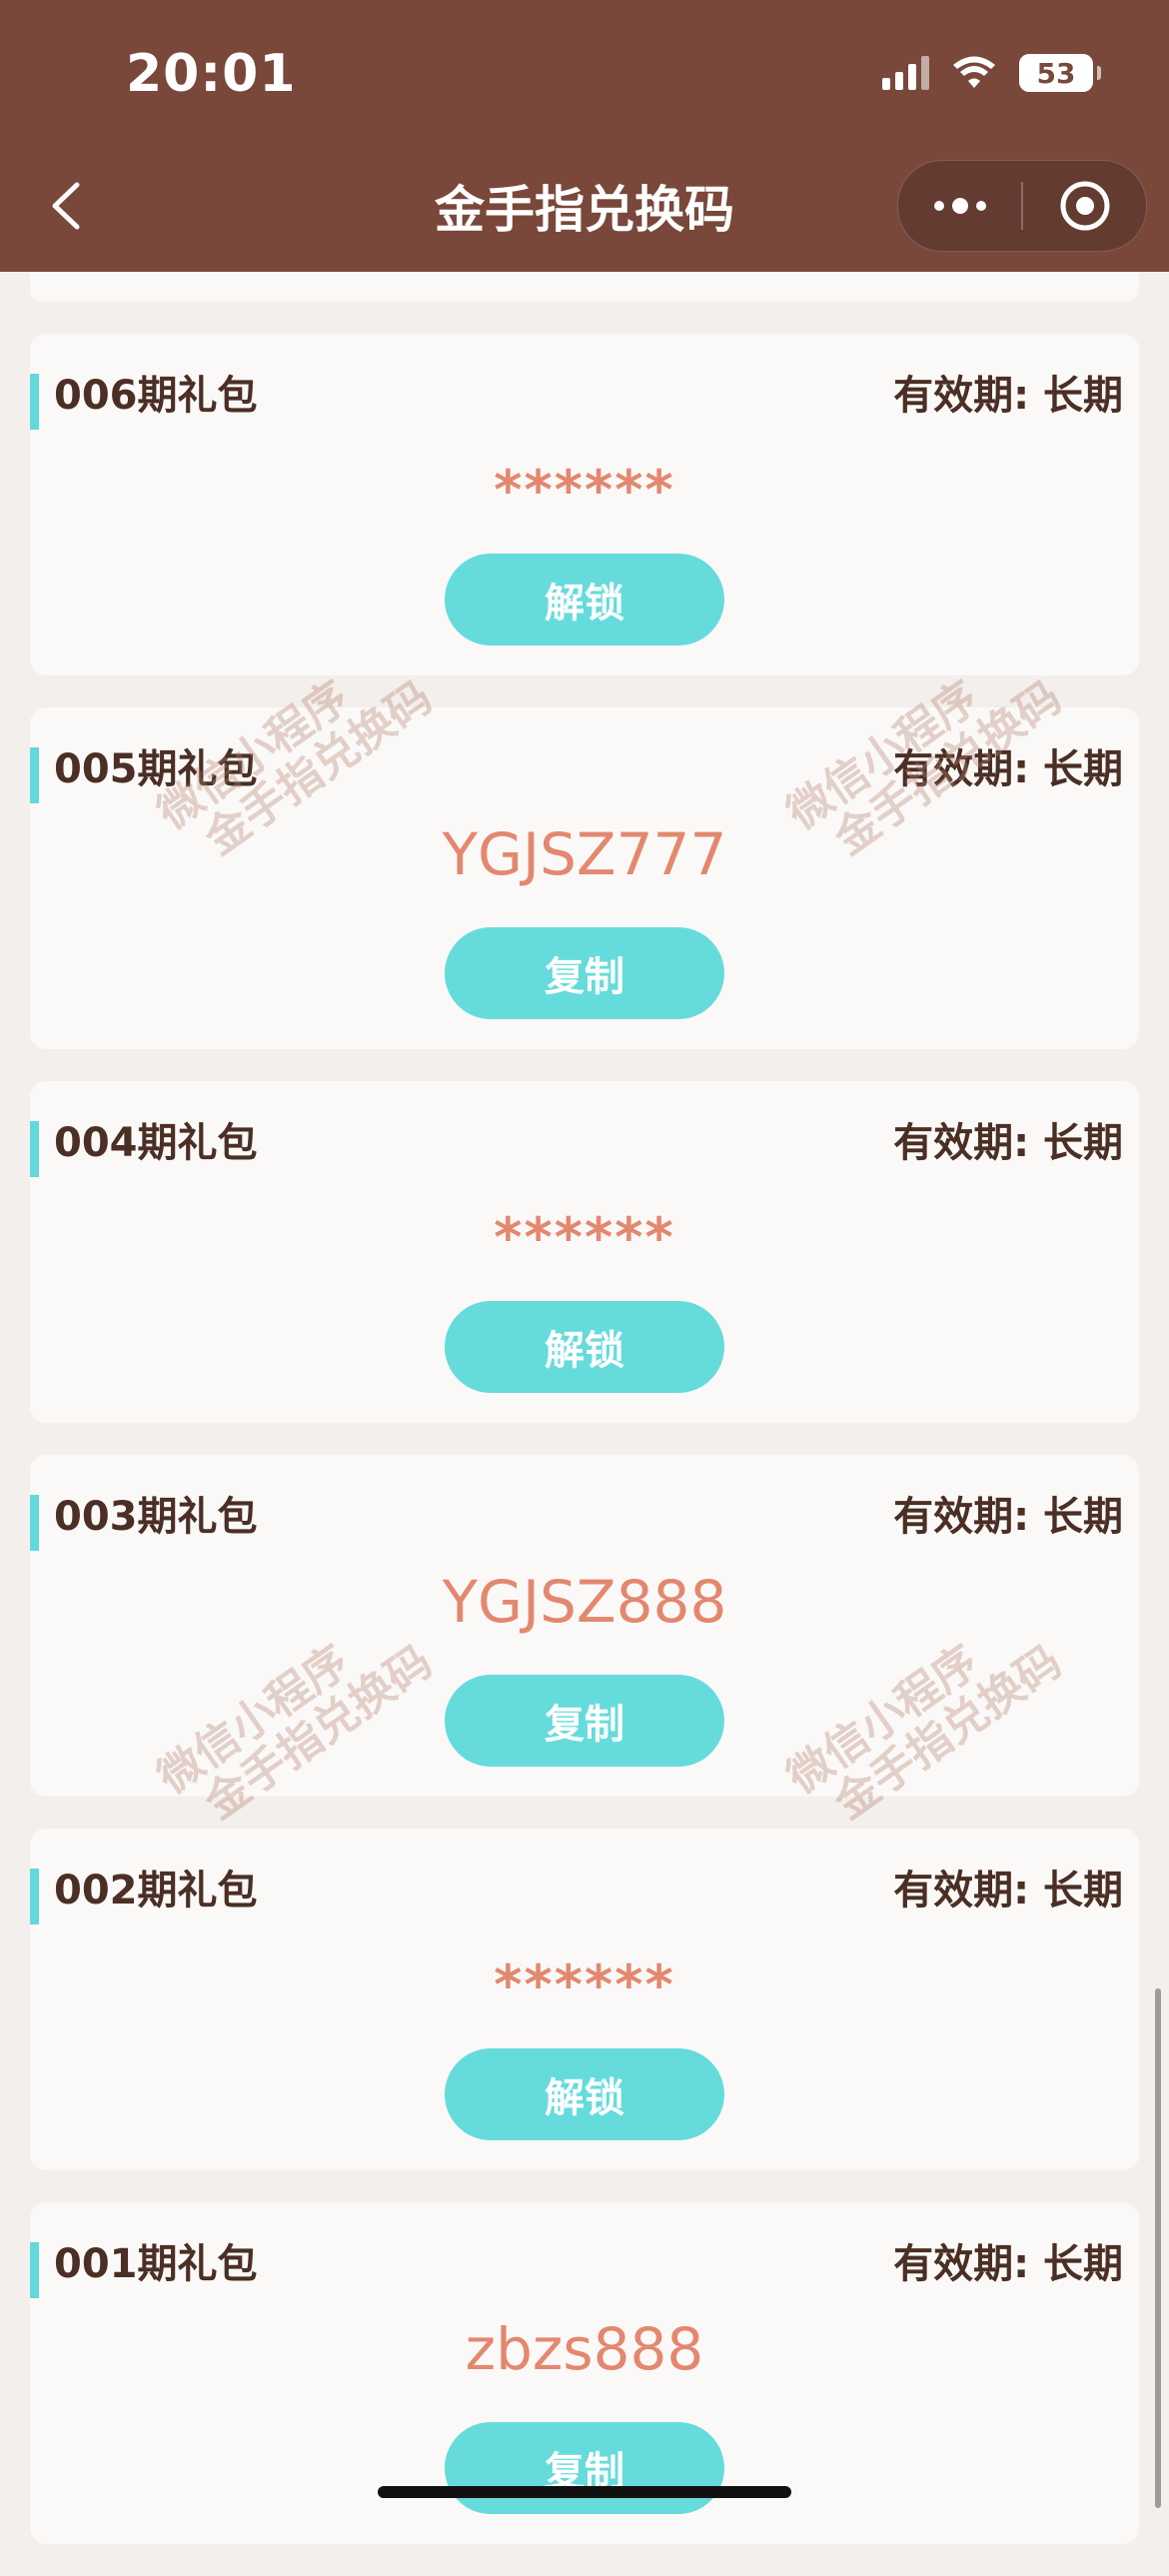  I want to click on more-button, so click(959, 206).